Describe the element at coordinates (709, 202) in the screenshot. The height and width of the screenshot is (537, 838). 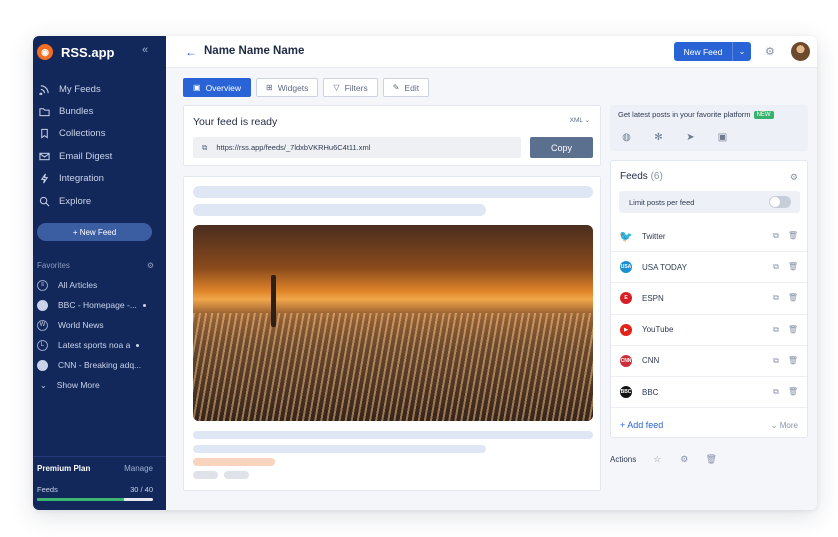
I see `limit-posts-row: Limit posts per feed` at that location.